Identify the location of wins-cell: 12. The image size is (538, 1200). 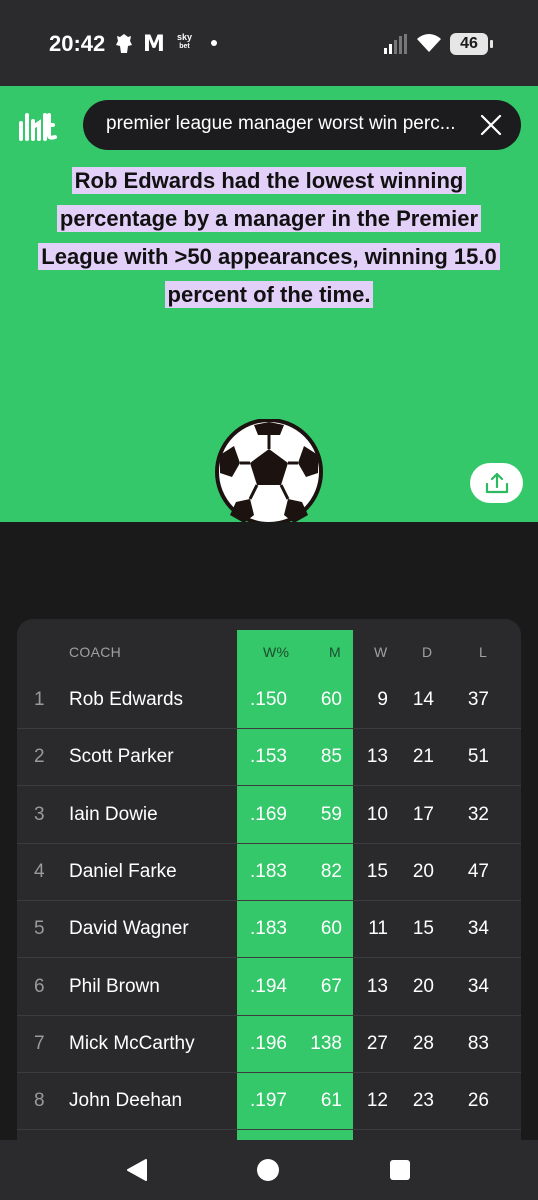
(377, 1101).